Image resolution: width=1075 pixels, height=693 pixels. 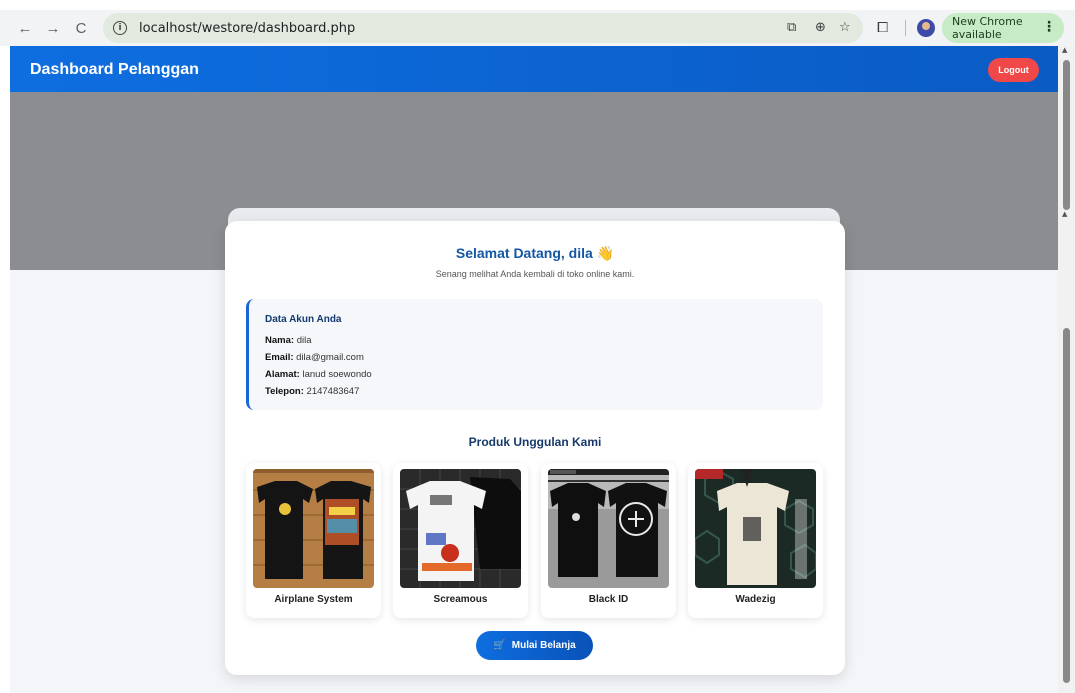 I want to click on start-shopping-button: 🛒 Mulai Belanja, so click(x=534, y=645).